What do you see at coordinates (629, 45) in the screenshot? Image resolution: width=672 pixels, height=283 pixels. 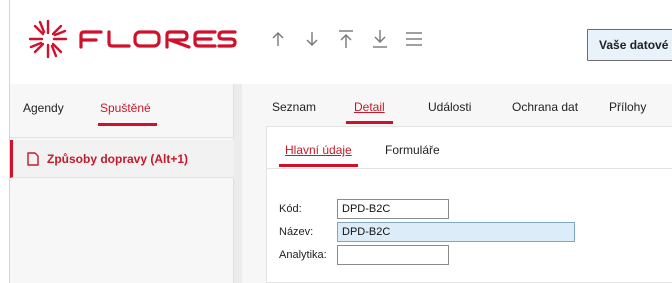 I see `your-data-button: Vaše datové` at bounding box center [629, 45].